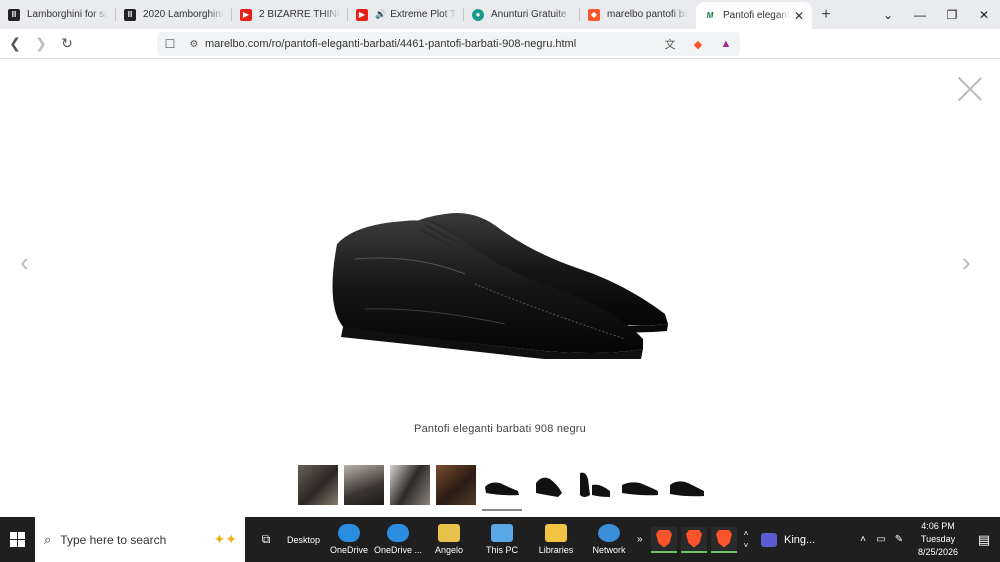 The height and width of the screenshot is (562, 1000). I want to click on thumbnail-strip, so click(502, 488).